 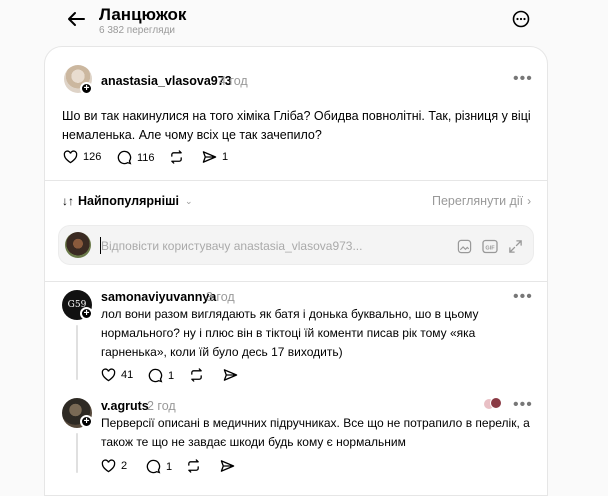 What do you see at coordinates (146, 157) in the screenshot?
I see `comment-count: 116` at bounding box center [146, 157].